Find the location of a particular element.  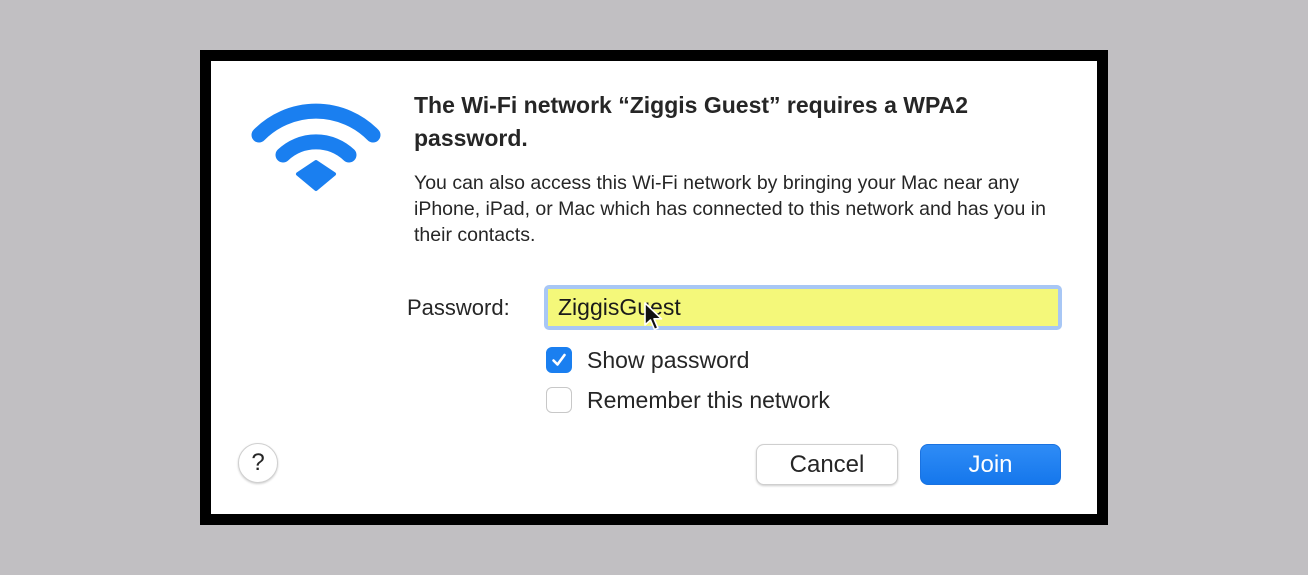

show-password-option: Show password is located at coordinates (647, 360).